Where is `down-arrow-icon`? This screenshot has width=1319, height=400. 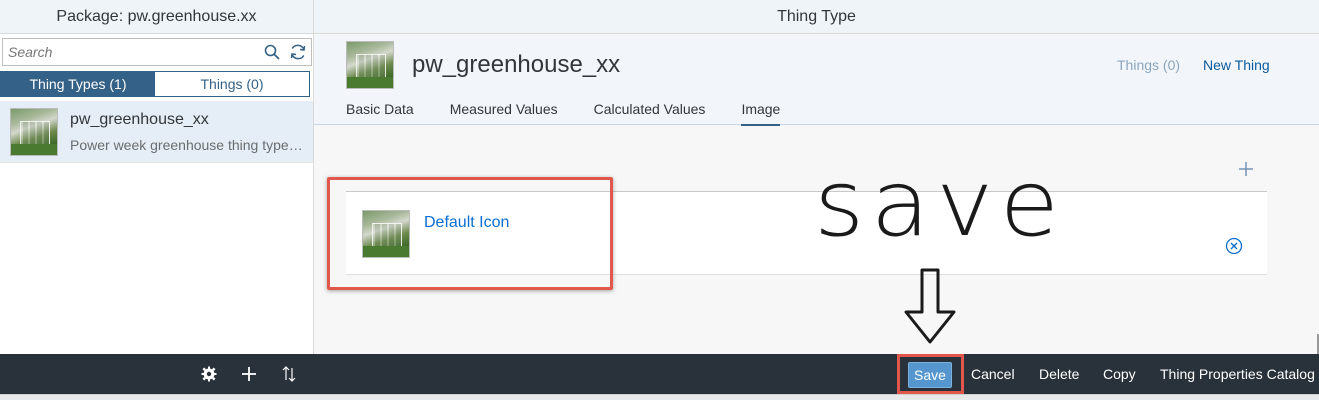
down-arrow-icon is located at coordinates (930, 306).